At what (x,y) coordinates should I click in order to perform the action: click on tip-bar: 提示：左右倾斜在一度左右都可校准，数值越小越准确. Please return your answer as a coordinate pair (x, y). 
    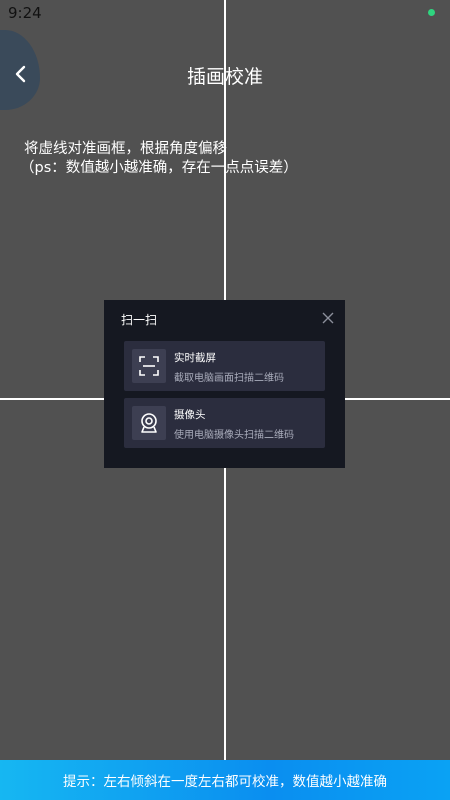
    Looking at the image, I should click on (225, 780).